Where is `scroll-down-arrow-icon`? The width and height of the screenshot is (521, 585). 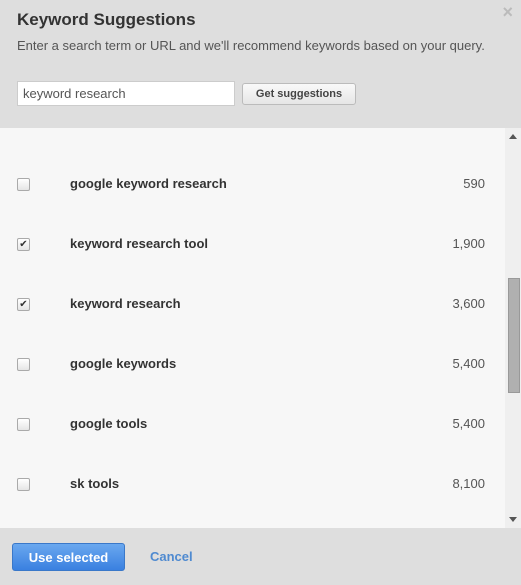 scroll-down-arrow-icon is located at coordinates (513, 519).